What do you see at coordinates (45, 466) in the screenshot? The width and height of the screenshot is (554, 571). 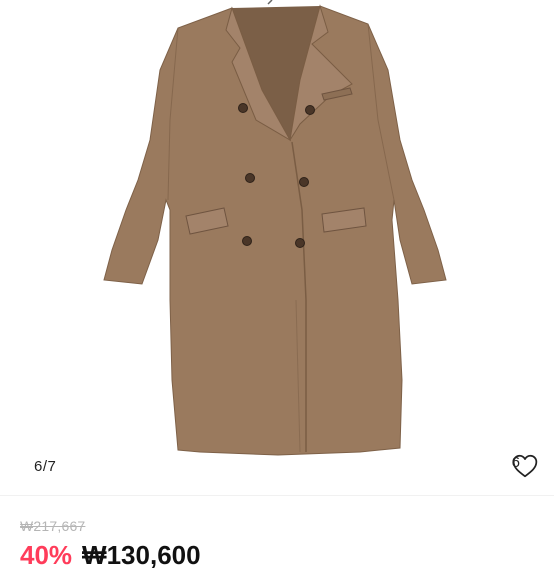 I see `image-page-indicator: 6/7` at bounding box center [45, 466].